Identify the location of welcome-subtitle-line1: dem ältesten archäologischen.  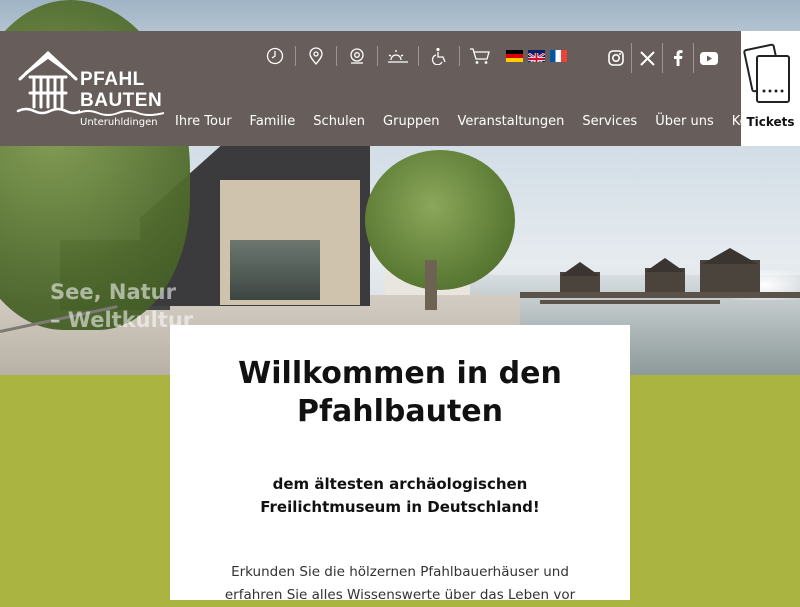
(400, 484).